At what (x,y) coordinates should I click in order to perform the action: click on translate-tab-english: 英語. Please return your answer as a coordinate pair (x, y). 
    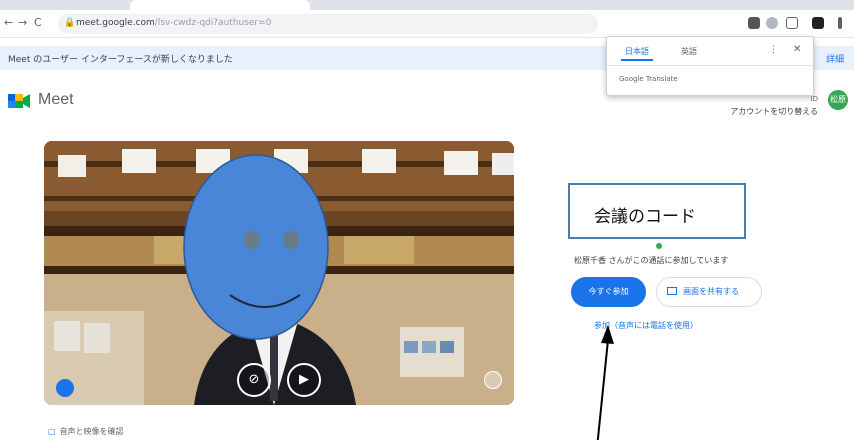
    Looking at the image, I should click on (689, 51).